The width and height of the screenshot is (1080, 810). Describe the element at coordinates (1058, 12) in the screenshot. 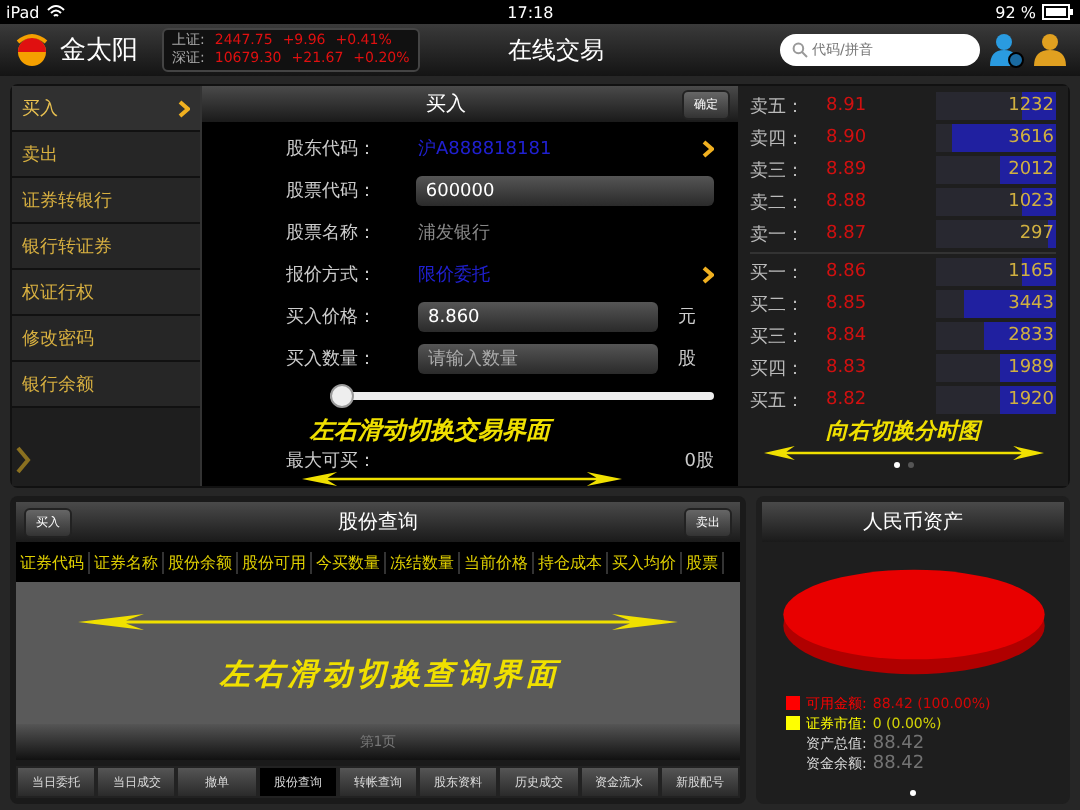

I see `battery-icon` at that location.